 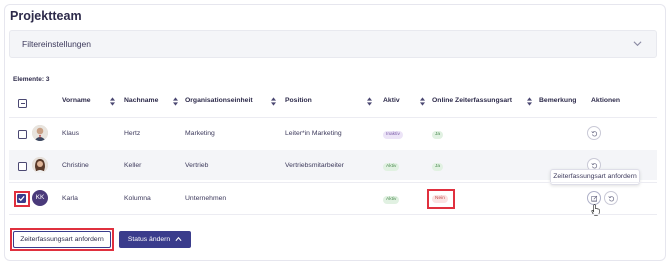 I want to click on cell-vorname: Klaus, so click(x=71, y=133).